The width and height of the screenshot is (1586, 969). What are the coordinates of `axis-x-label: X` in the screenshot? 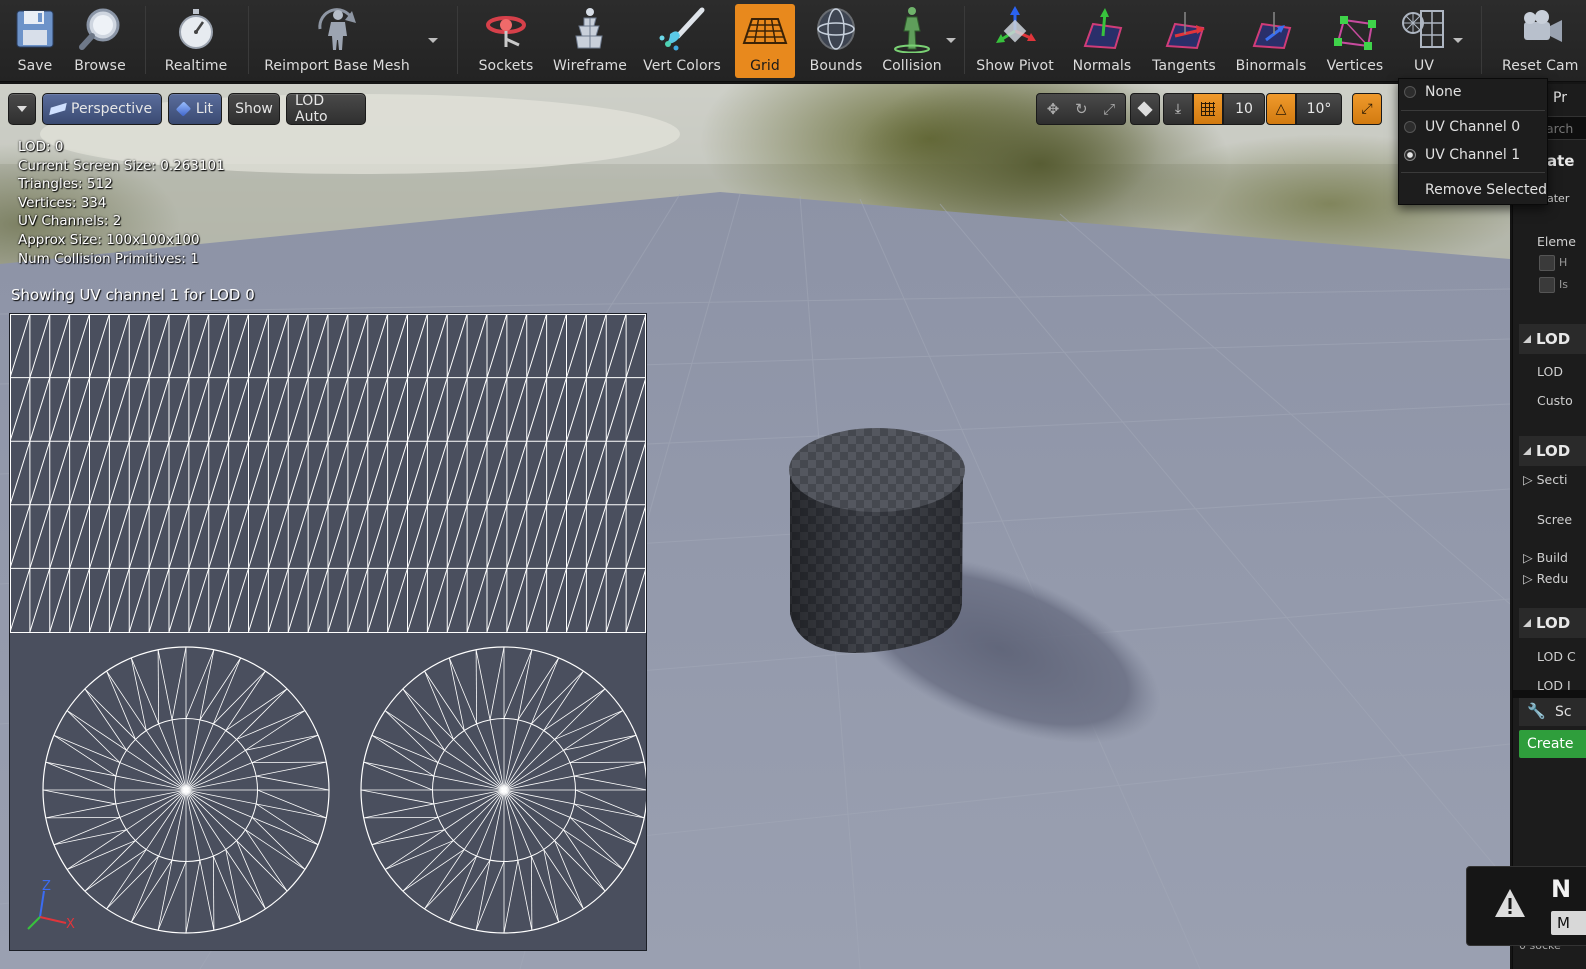 It's located at (70, 924).